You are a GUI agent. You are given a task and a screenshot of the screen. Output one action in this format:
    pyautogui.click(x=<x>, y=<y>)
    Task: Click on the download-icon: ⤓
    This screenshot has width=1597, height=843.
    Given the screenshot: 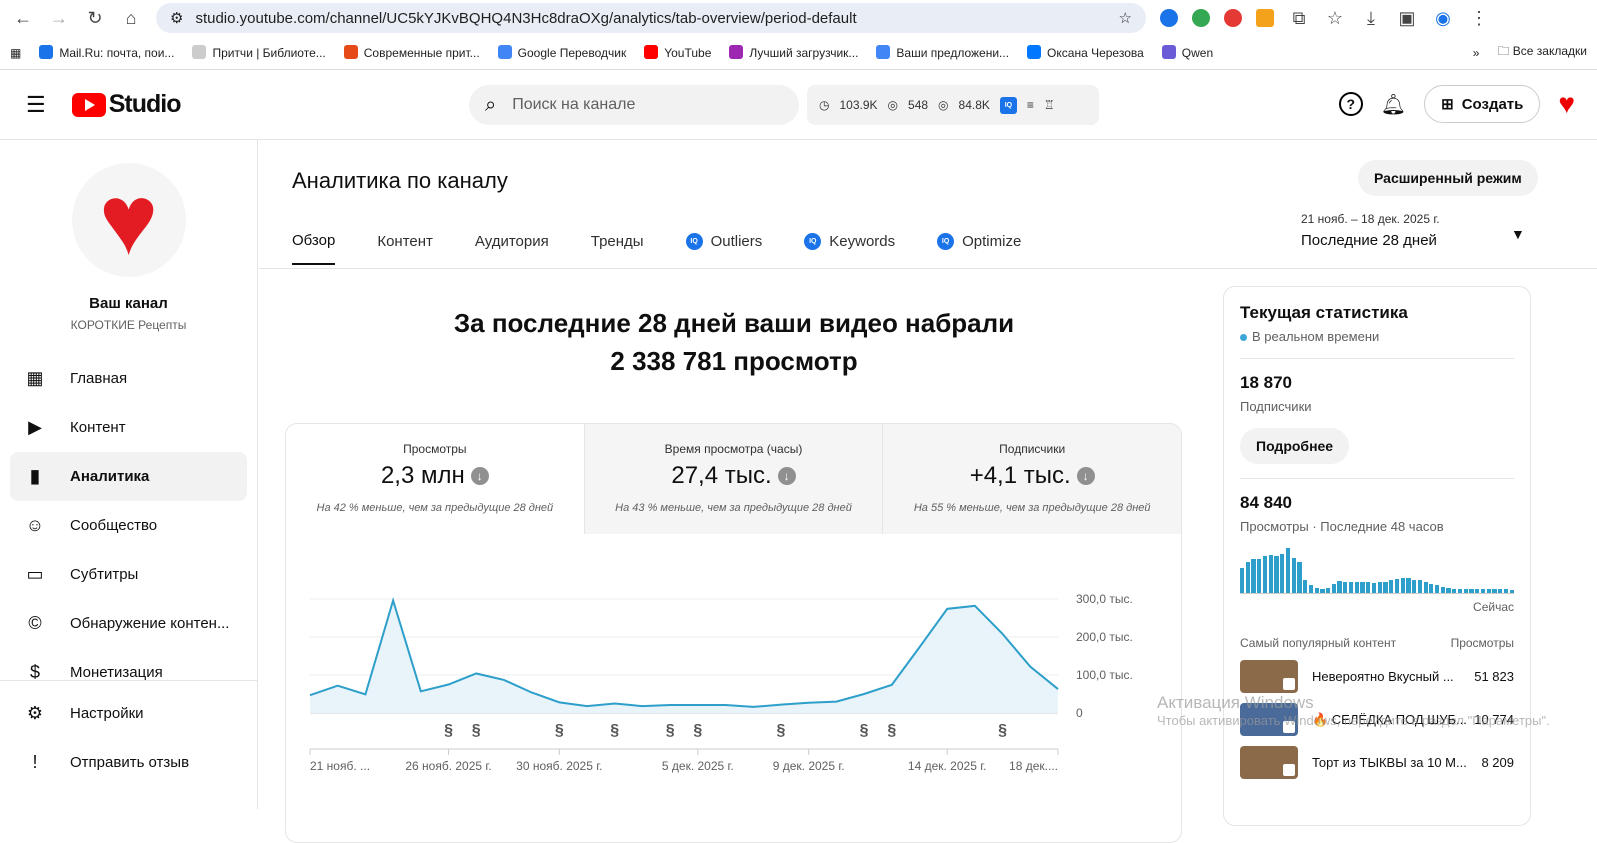 What is the action you would take?
    pyautogui.click(x=1371, y=18)
    